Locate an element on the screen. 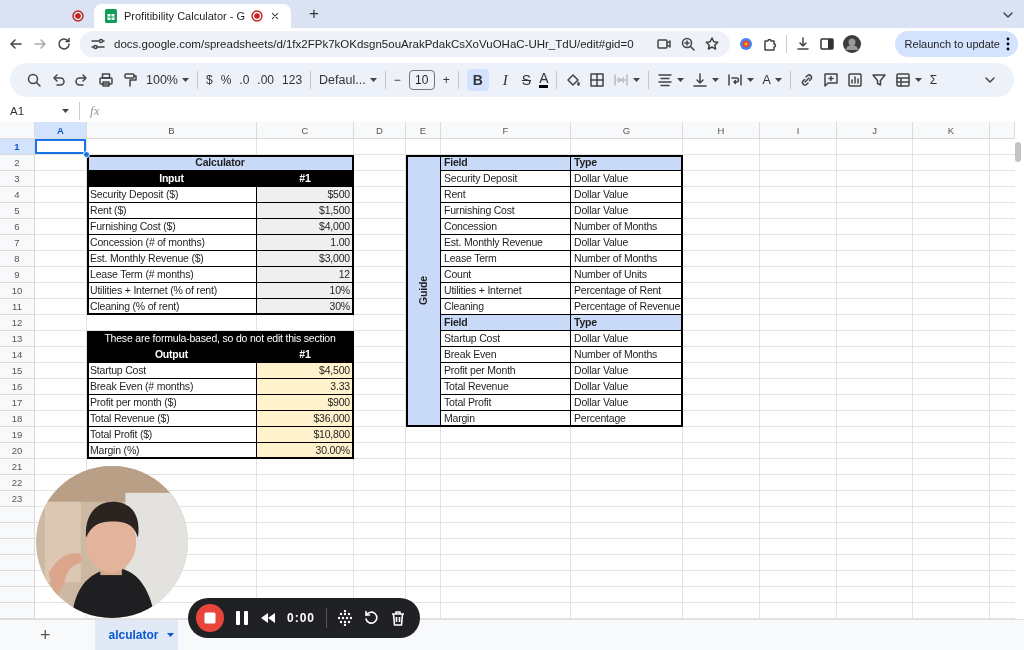 This screenshot has height=650, width=1024. column-header: H is located at coordinates (721, 130).